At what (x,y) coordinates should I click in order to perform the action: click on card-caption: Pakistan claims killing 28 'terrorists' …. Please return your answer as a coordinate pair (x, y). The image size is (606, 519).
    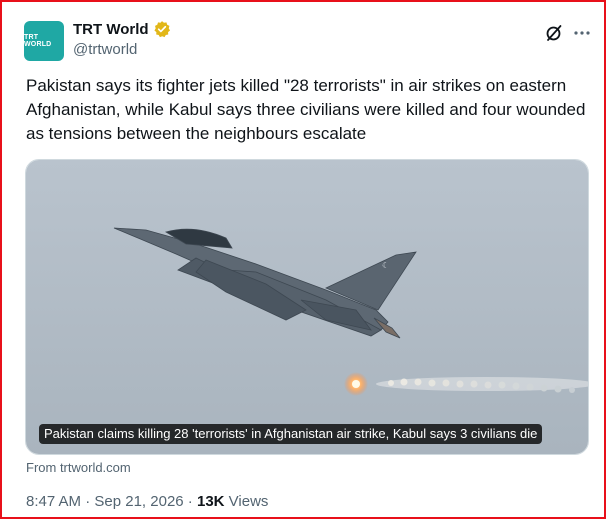
    Looking at the image, I should click on (291, 434).